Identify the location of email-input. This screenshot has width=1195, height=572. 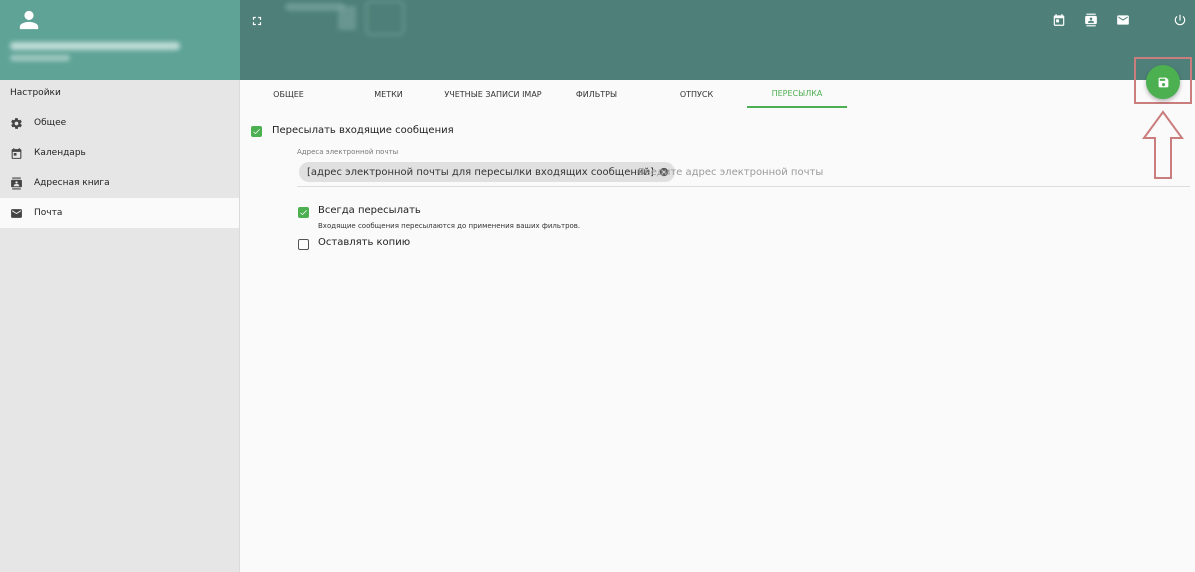
(788, 172).